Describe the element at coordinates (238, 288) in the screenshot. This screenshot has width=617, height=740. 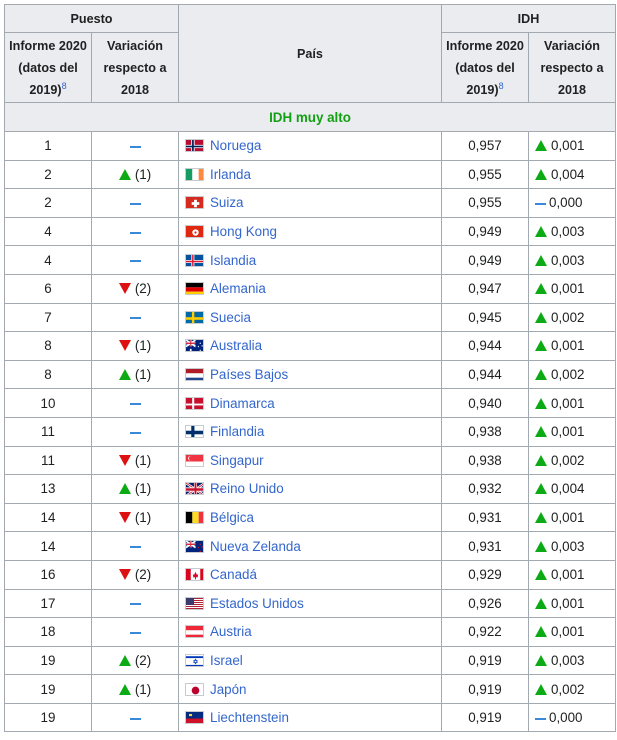
I see `country-link: Alemania` at that location.